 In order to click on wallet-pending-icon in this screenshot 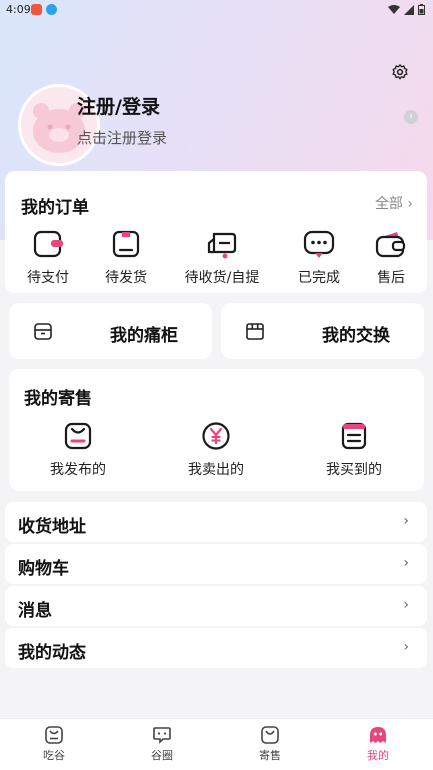, I will do `click(48, 244)`.